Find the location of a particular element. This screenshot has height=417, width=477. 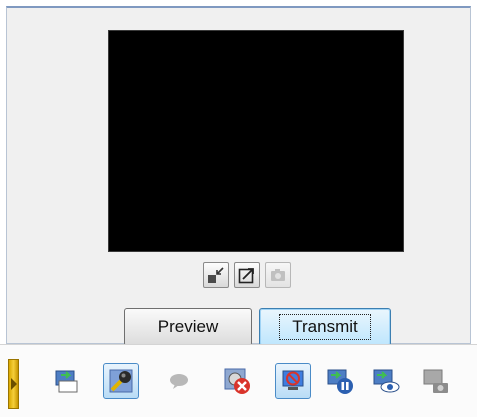

pop-out-video-icon is located at coordinates (246, 276).